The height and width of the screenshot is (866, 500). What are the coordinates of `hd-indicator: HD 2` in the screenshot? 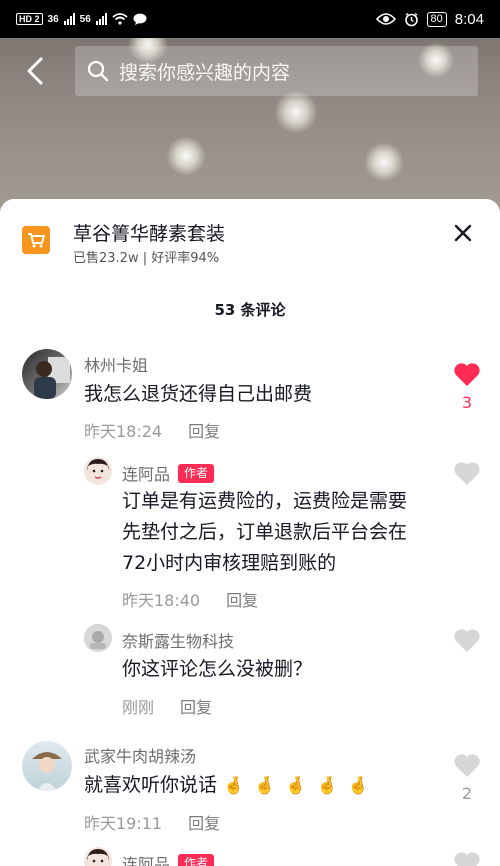 It's located at (29, 19).